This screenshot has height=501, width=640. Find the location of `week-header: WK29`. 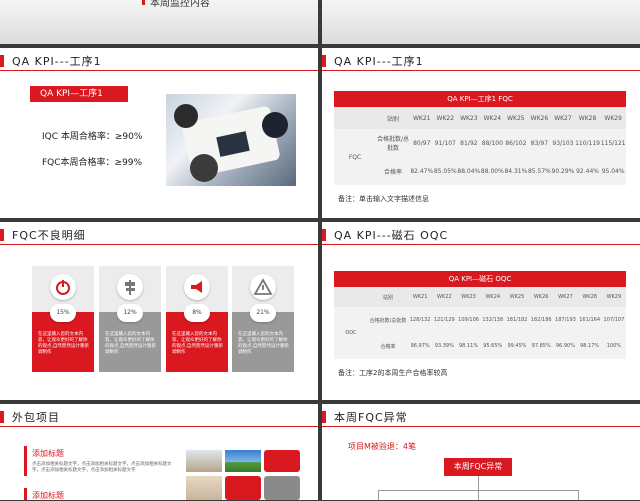

week-header: WK29 is located at coordinates (613, 118).